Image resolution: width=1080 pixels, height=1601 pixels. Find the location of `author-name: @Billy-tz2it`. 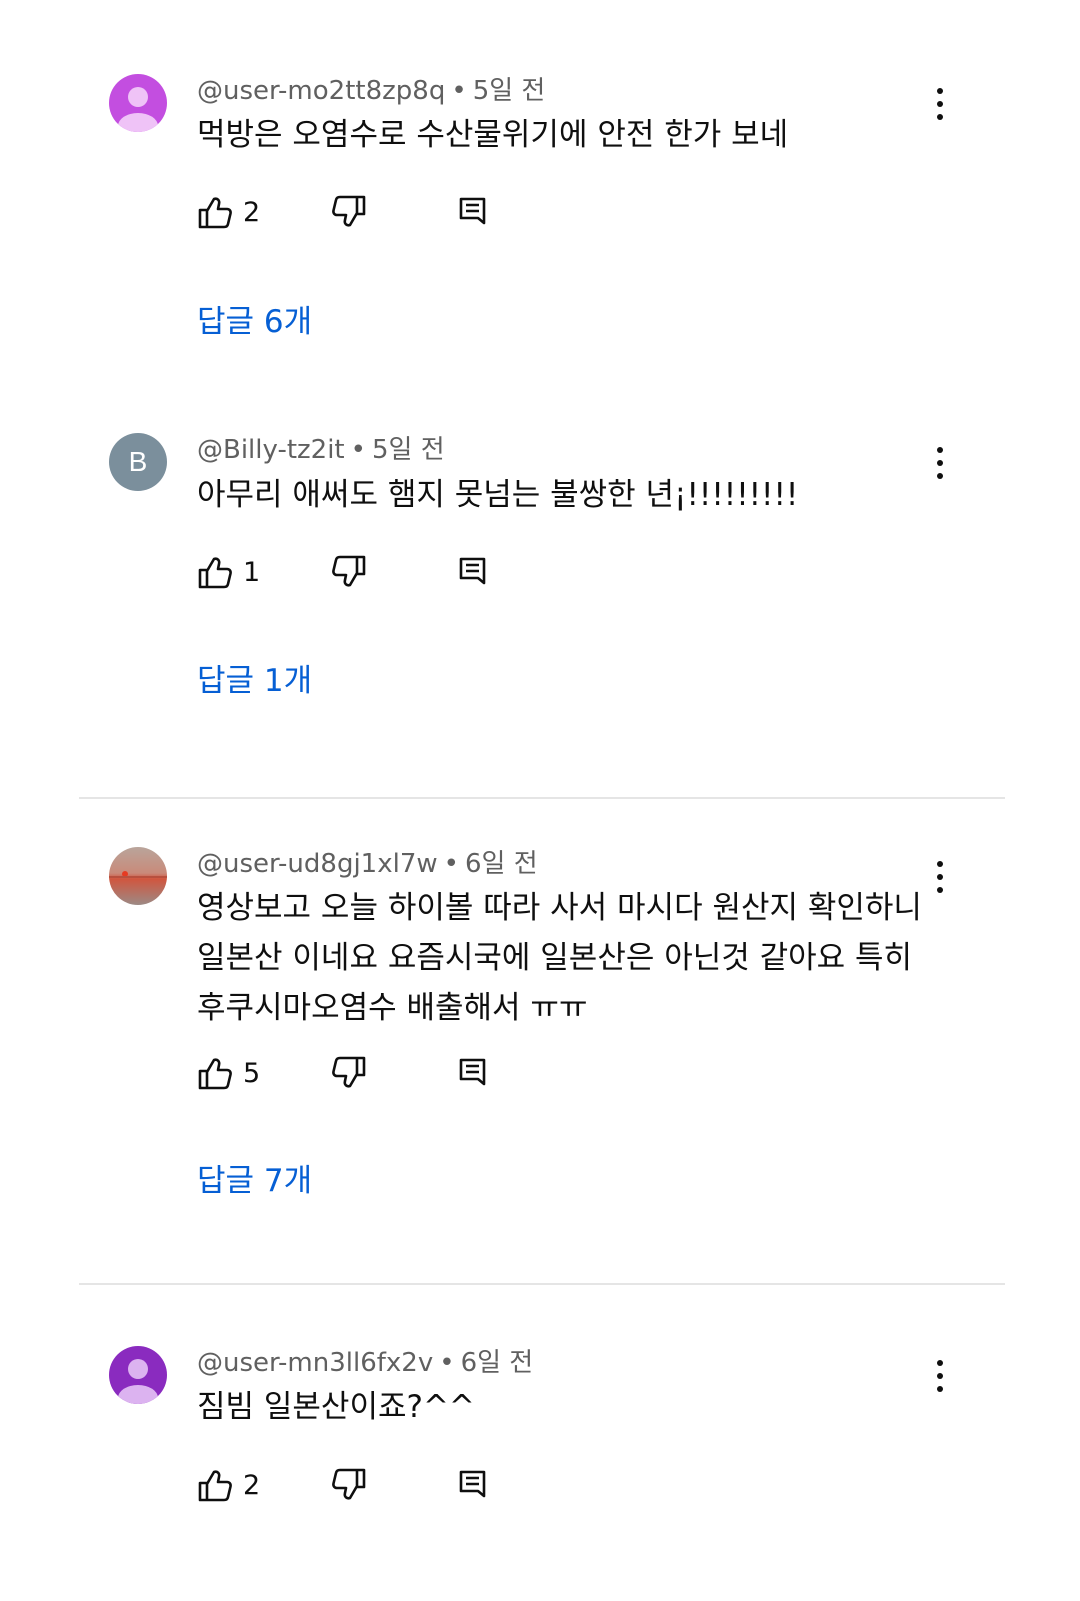

author-name: @Billy-tz2it is located at coordinates (271, 450).